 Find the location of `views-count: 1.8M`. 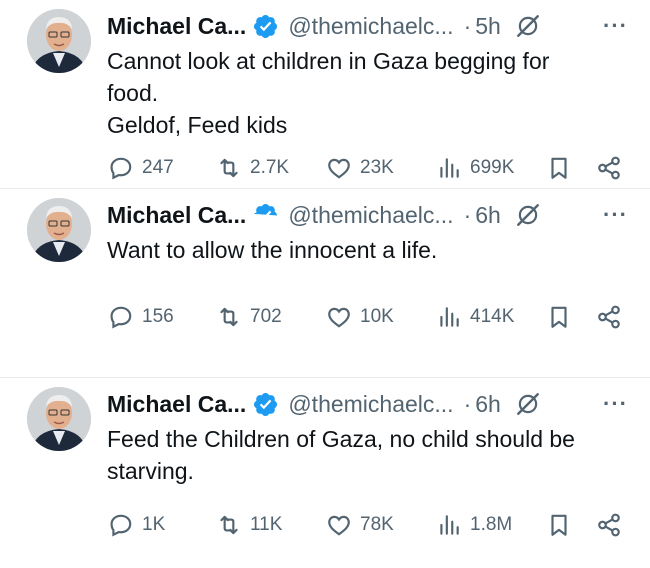

views-count: 1.8M is located at coordinates (491, 524).